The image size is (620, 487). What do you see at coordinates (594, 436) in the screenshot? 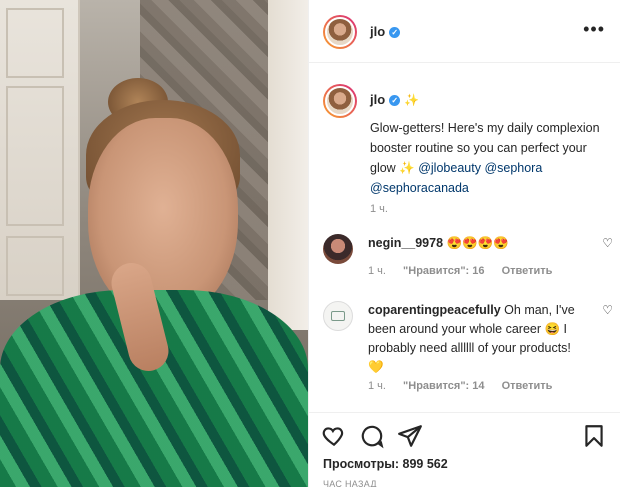
I see `bookmark-icon` at bounding box center [594, 436].